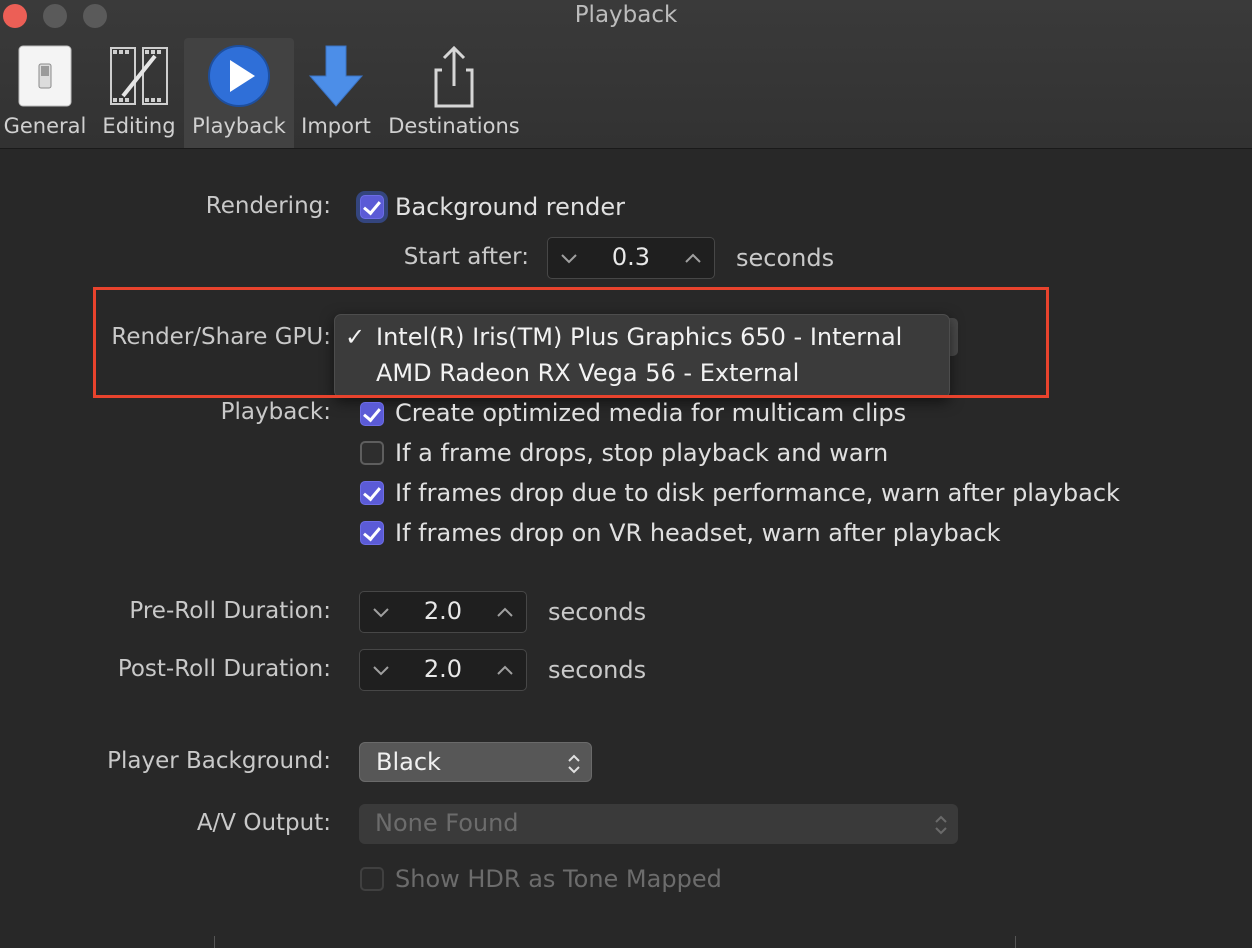 This screenshot has width=1252, height=948. What do you see at coordinates (443, 612) in the screenshot?
I see `pre-roll-stepper: 2.0` at bounding box center [443, 612].